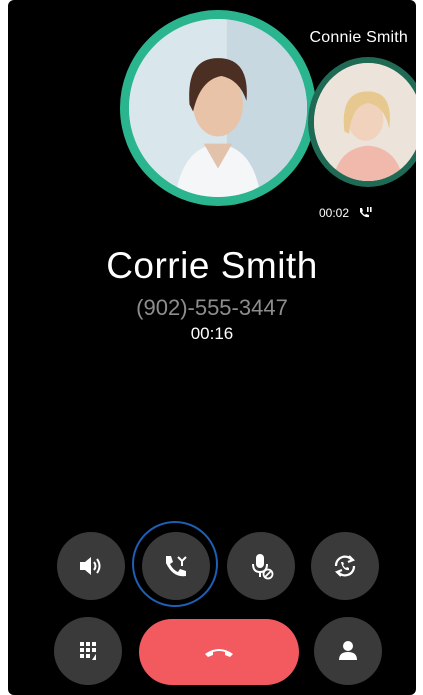 The image size is (423, 695). Describe the element at coordinates (218, 108) in the screenshot. I see `caller-avatar` at that location.